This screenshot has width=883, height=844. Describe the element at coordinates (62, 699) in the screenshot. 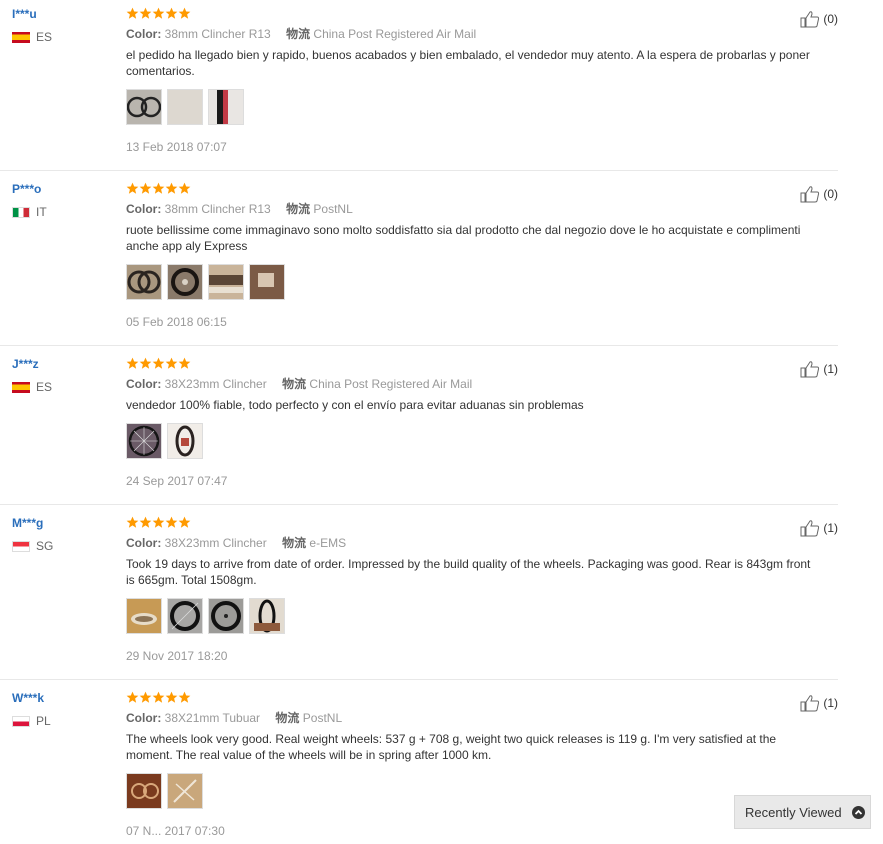

I see `reviewer-name: W***k` at that location.